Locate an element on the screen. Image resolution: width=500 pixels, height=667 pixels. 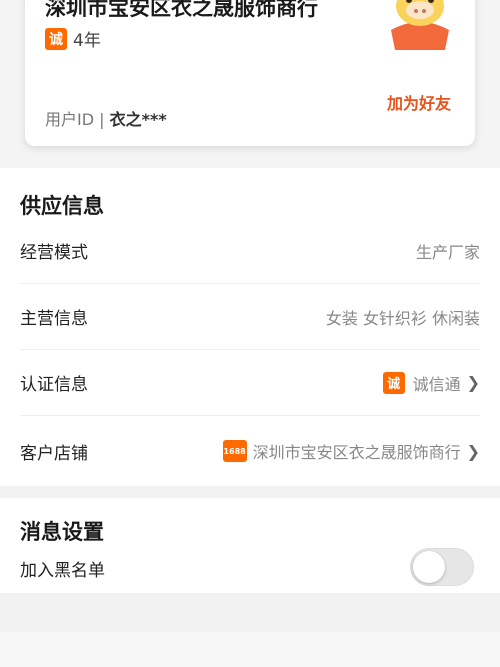
row-value: 深圳市宝安区衣之晟服饰商行 is located at coordinates (356, 452).